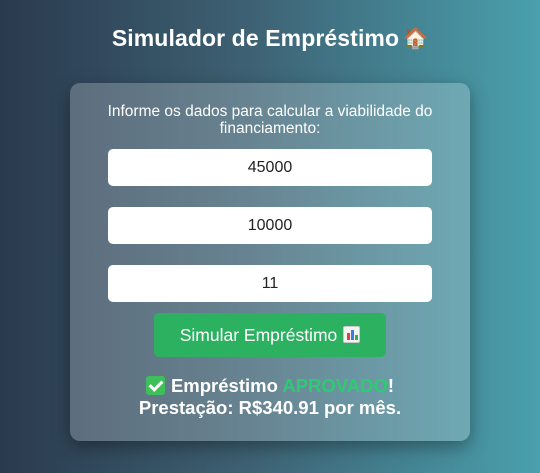 The width and height of the screenshot is (540, 473). What do you see at coordinates (270, 225) in the screenshot?
I see `income-input` at bounding box center [270, 225].